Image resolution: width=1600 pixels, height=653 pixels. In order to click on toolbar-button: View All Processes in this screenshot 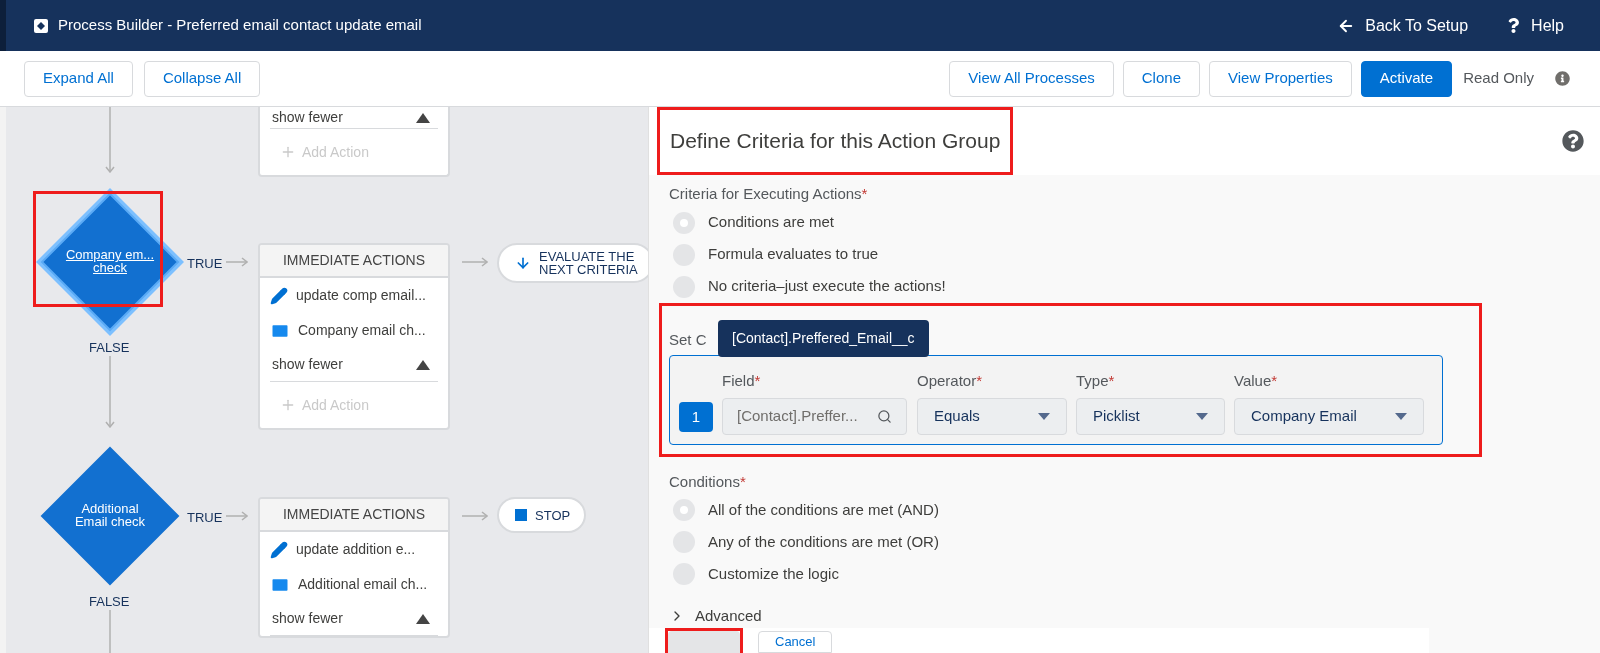, I will do `click(1031, 78)`.